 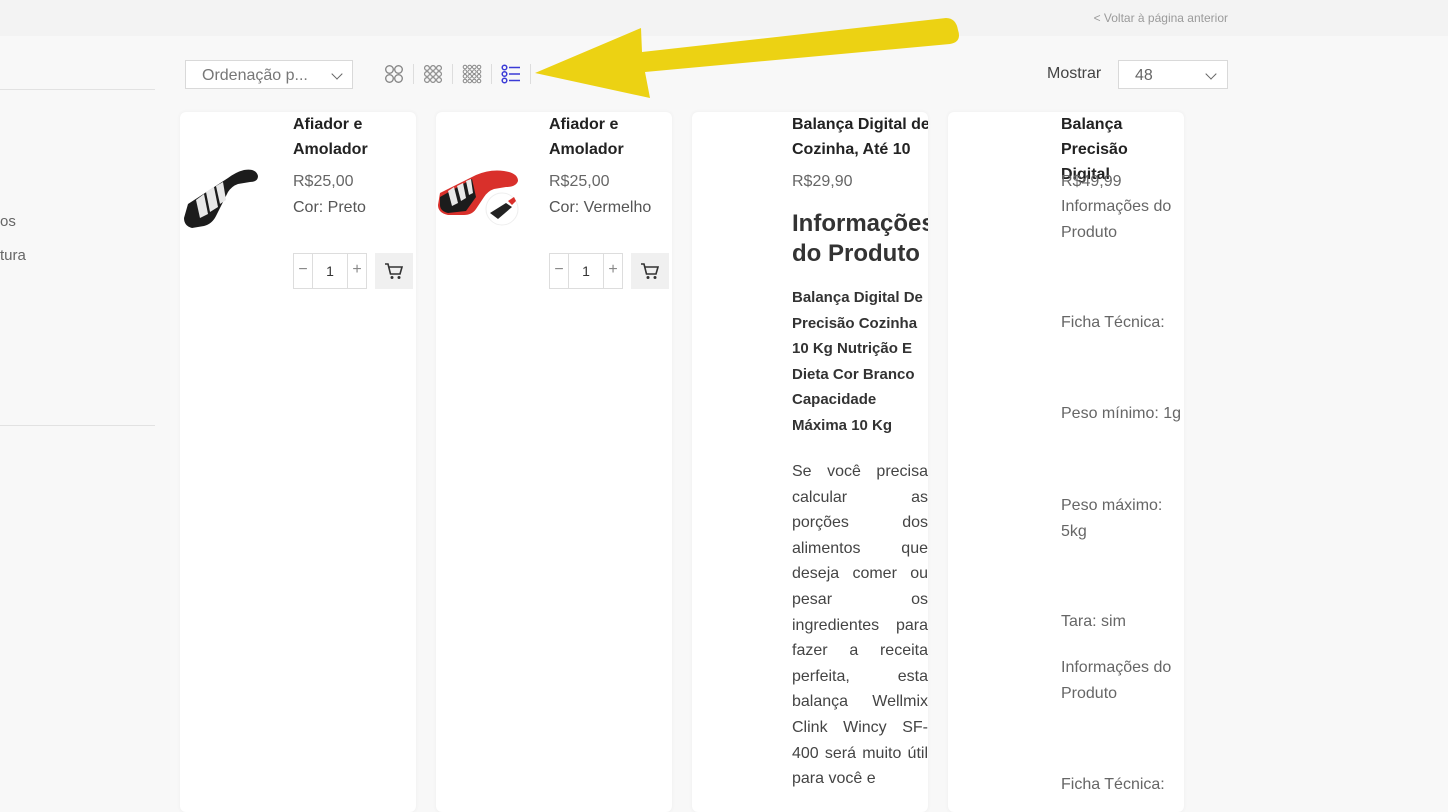 What do you see at coordinates (822, 181) in the screenshot?
I see `product-price: R$29,90` at bounding box center [822, 181].